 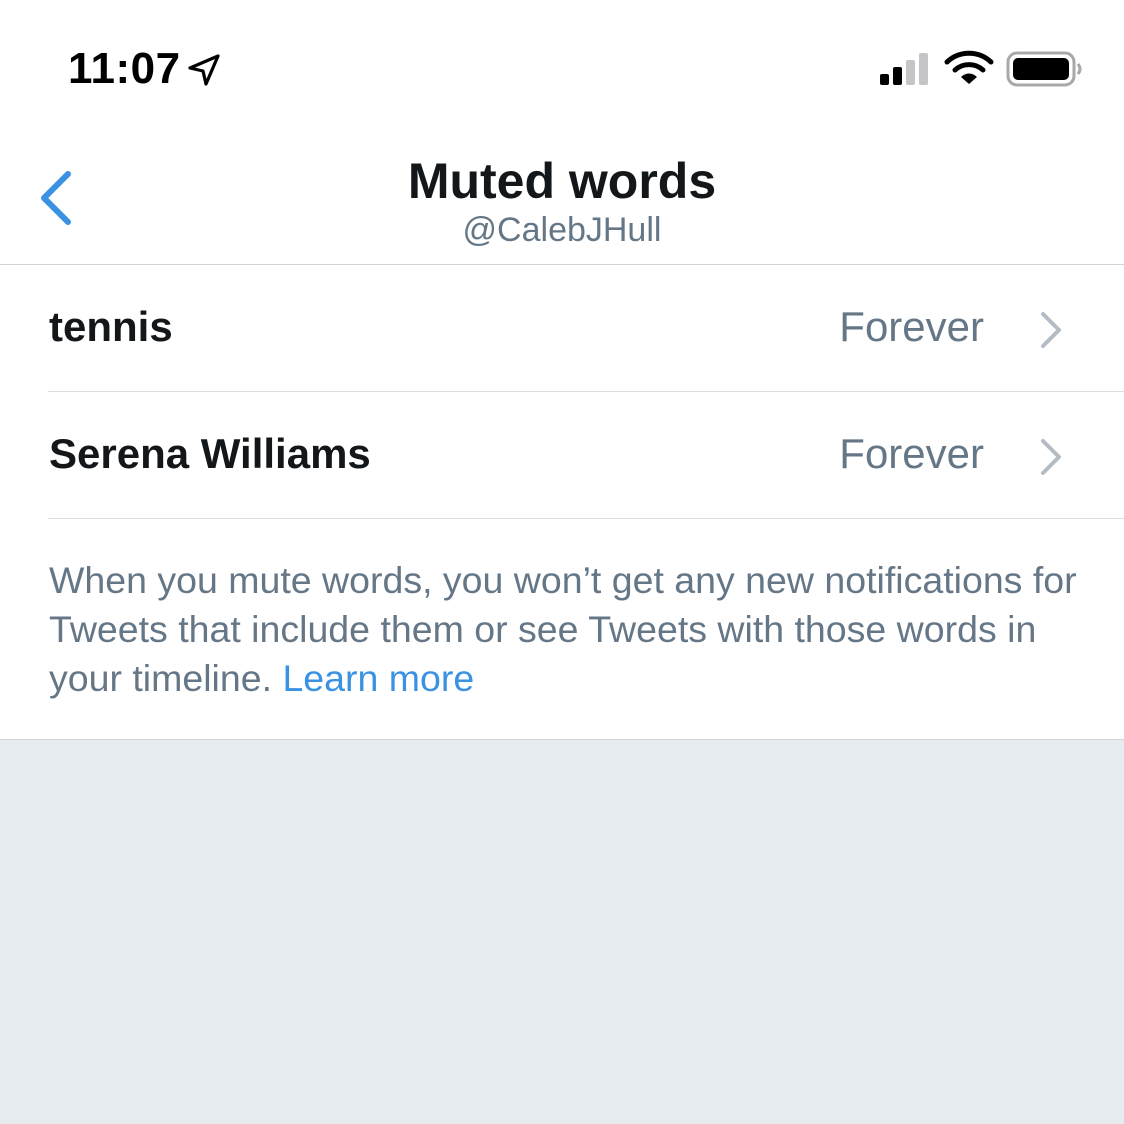 What do you see at coordinates (562, 181) in the screenshot?
I see `page-title: Muted words` at bounding box center [562, 181].